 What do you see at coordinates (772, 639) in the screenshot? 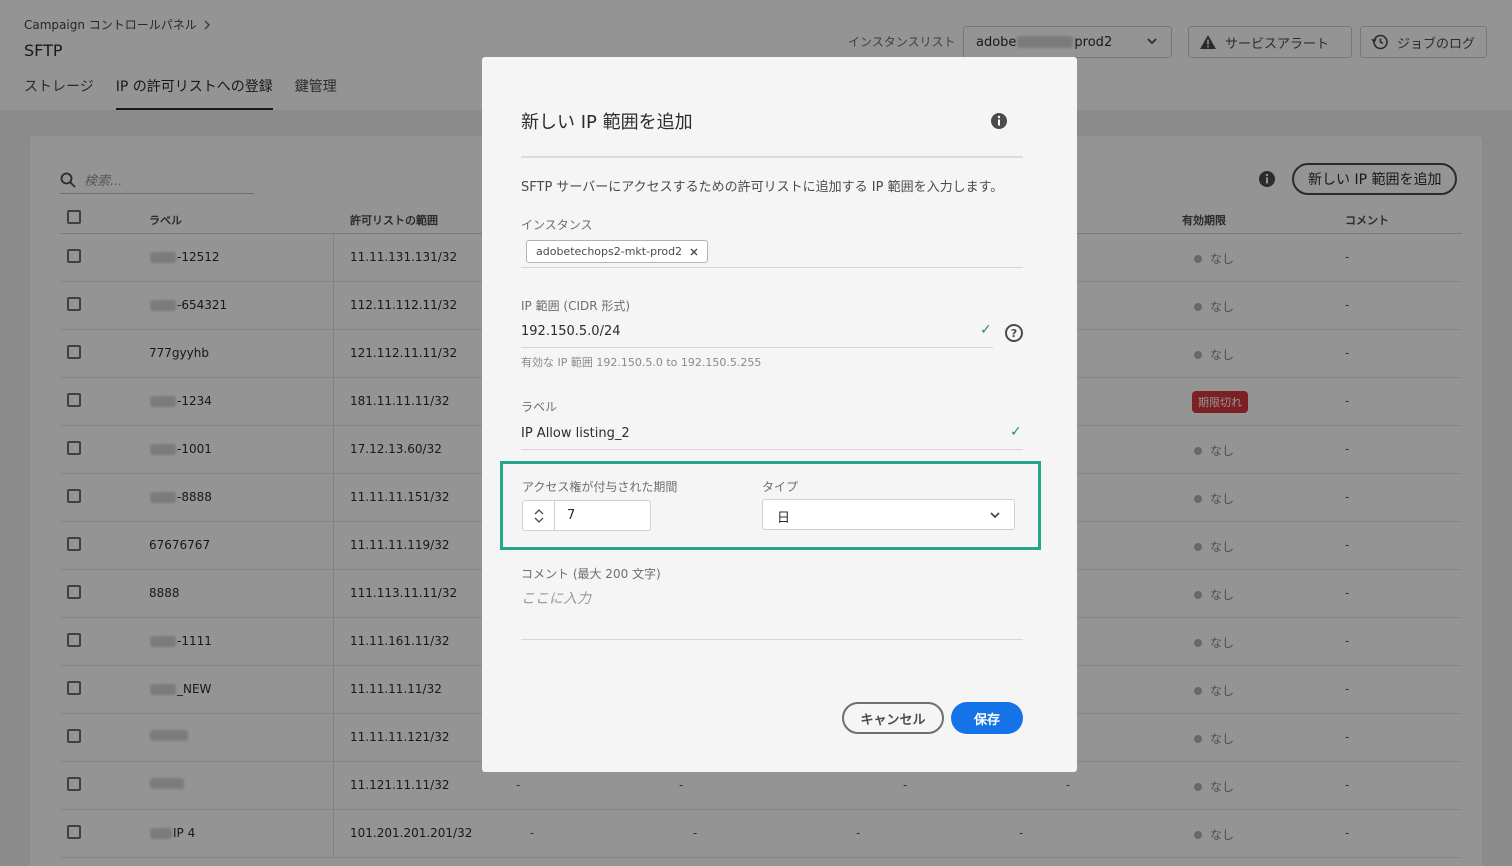
I see `comment-field-underline` at bounding box center [772, 639].